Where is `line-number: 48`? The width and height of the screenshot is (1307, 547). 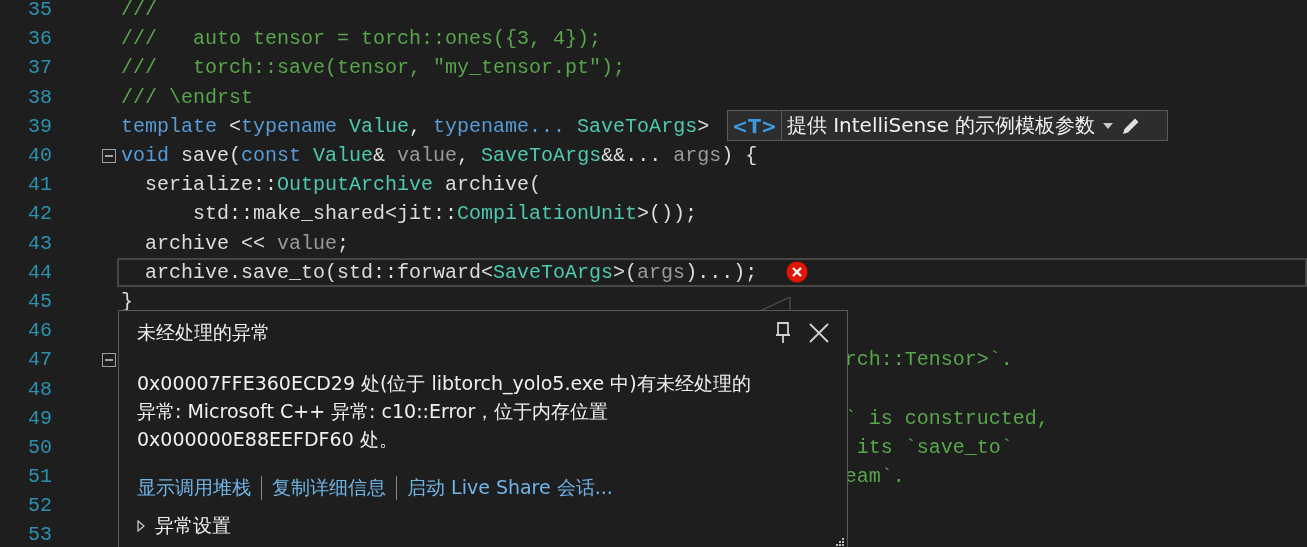
line-number: 48 is located at coordinates (39, 389).